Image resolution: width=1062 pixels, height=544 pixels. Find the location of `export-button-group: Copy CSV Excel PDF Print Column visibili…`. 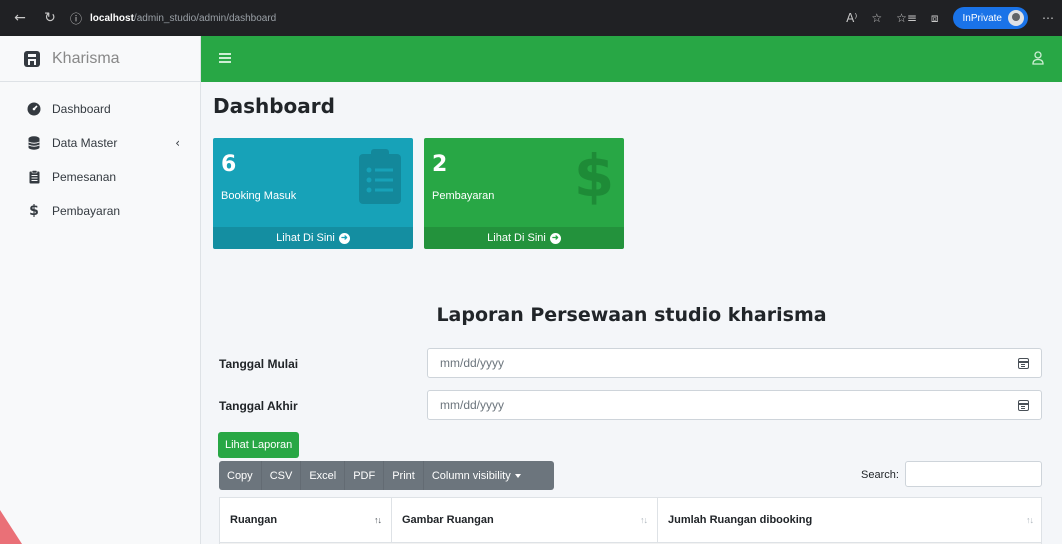

export-button-group: Copy CSV Excel PDF Print Column visibili… is located at coordinates (386, 475).